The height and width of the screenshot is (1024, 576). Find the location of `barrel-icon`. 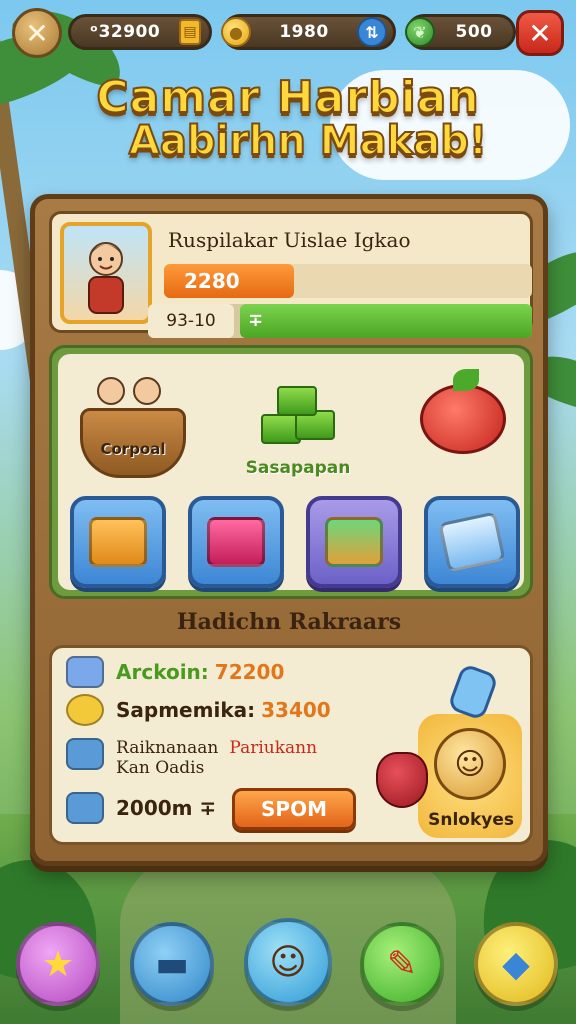

barrel-icon is located at coordinates (85, 808).